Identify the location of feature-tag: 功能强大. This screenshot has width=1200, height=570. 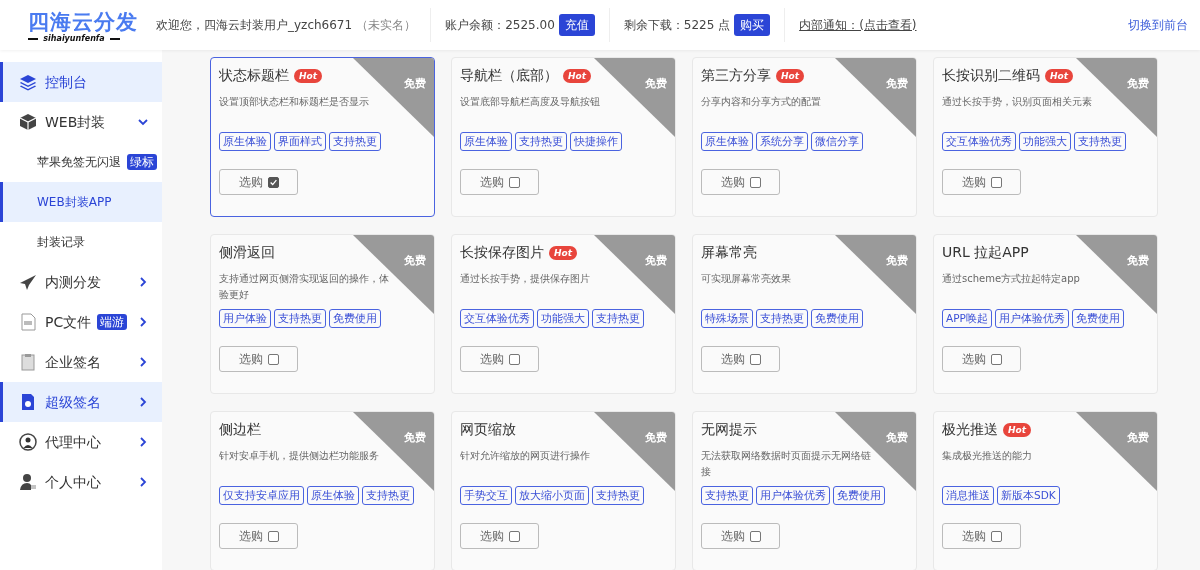
(563, 318).